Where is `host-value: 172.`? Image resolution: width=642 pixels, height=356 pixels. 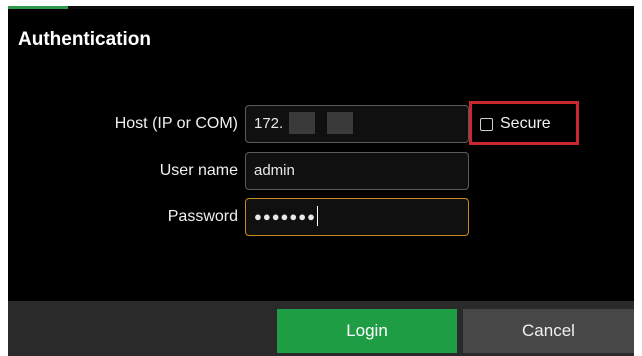 host-value: 172. is located at coordinates (269, 123).